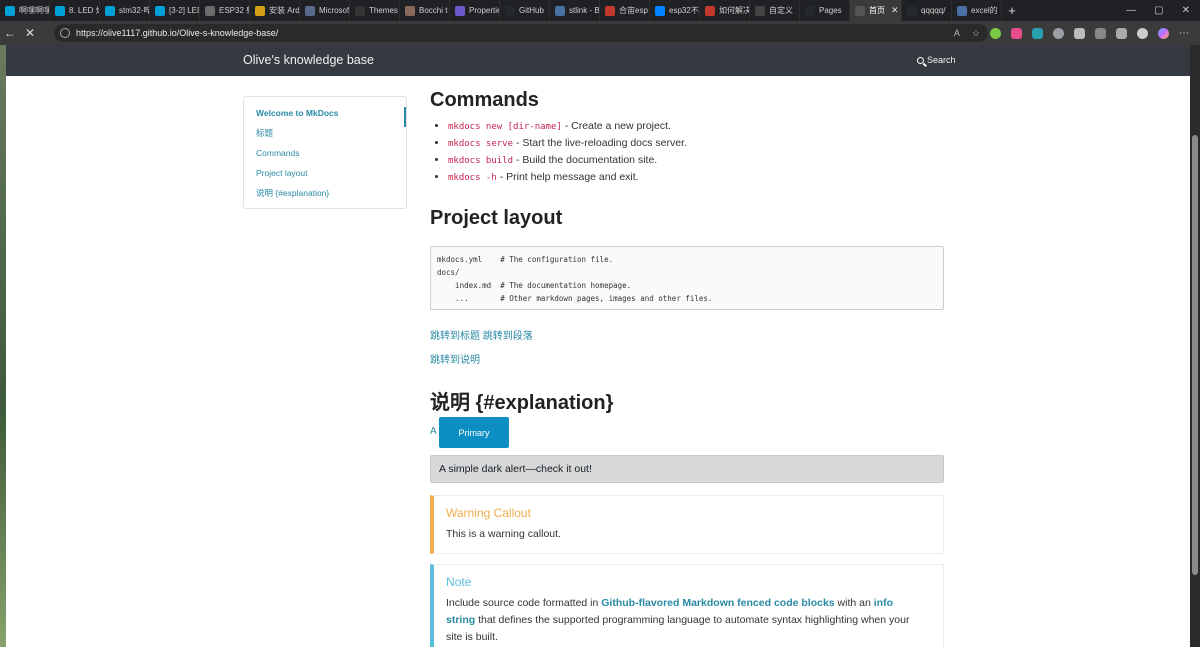 Image resolution: width=1200 pixels, height=647 pixels. What do you see at coordinates (1163, 33) in the screenshot?
I see `copilot-icon` at bounding box center [1163, 33].